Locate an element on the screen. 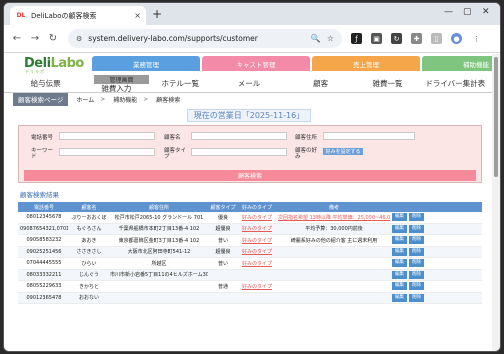 The image size is (504, 354). col-tel: 電話番号 is located at coordinates (43, 207).